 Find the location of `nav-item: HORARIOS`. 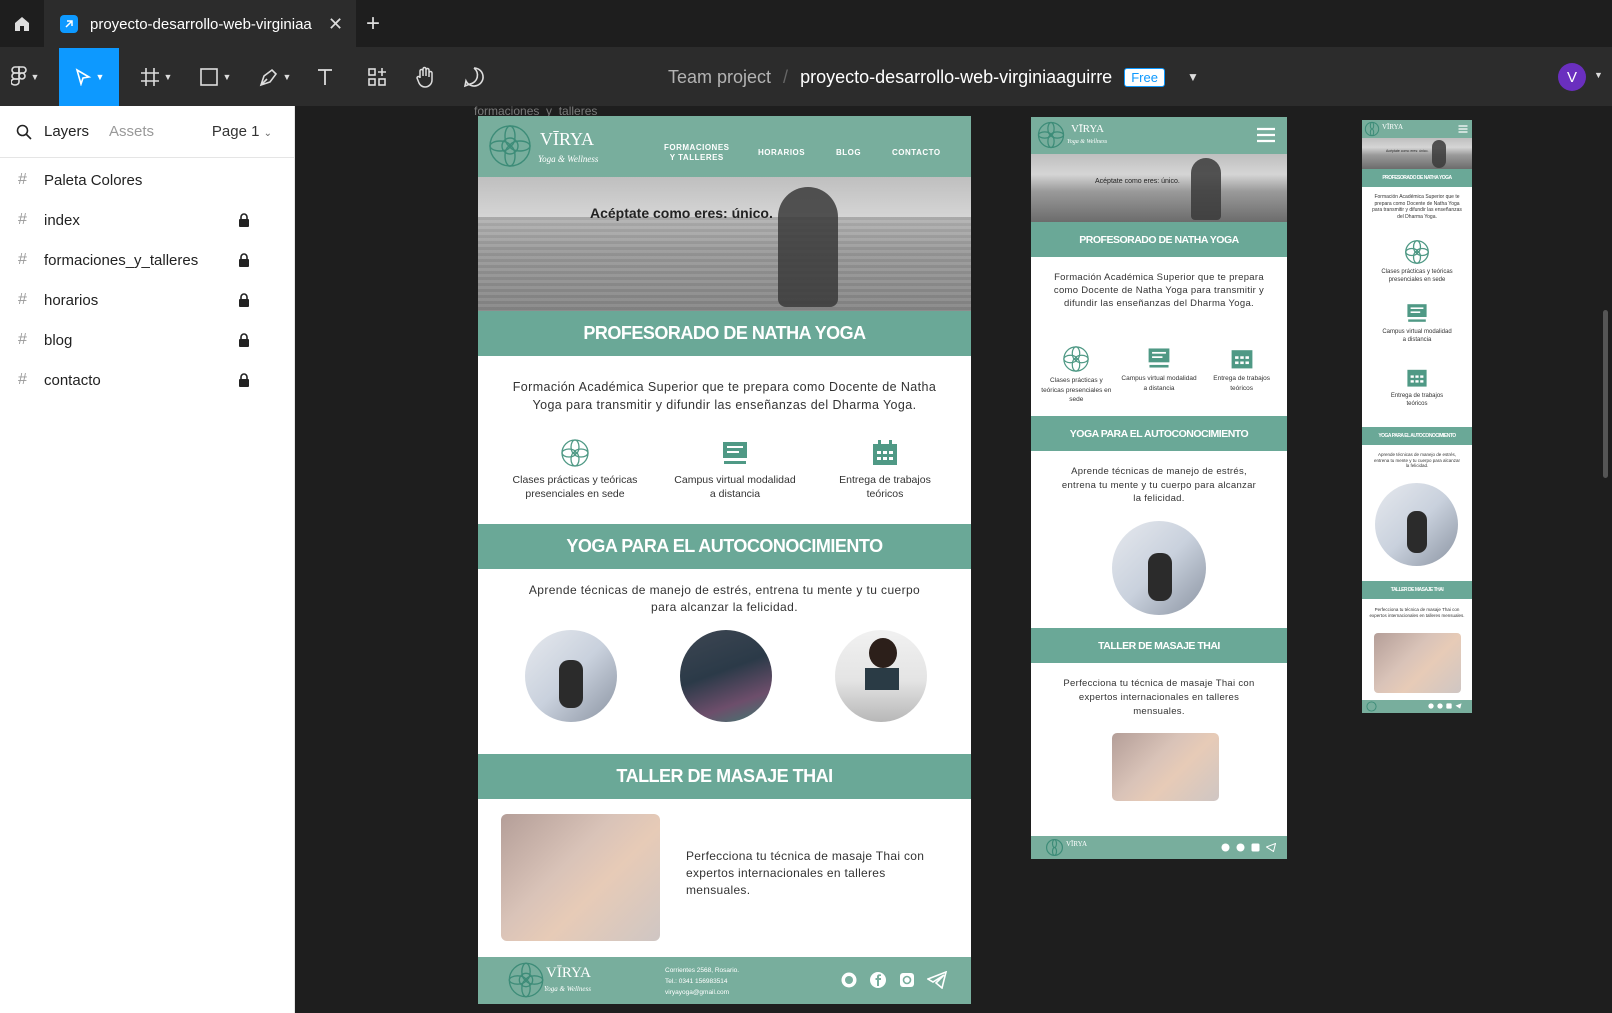

nav-item: HORARIOS is located at coordinates (781, 153).